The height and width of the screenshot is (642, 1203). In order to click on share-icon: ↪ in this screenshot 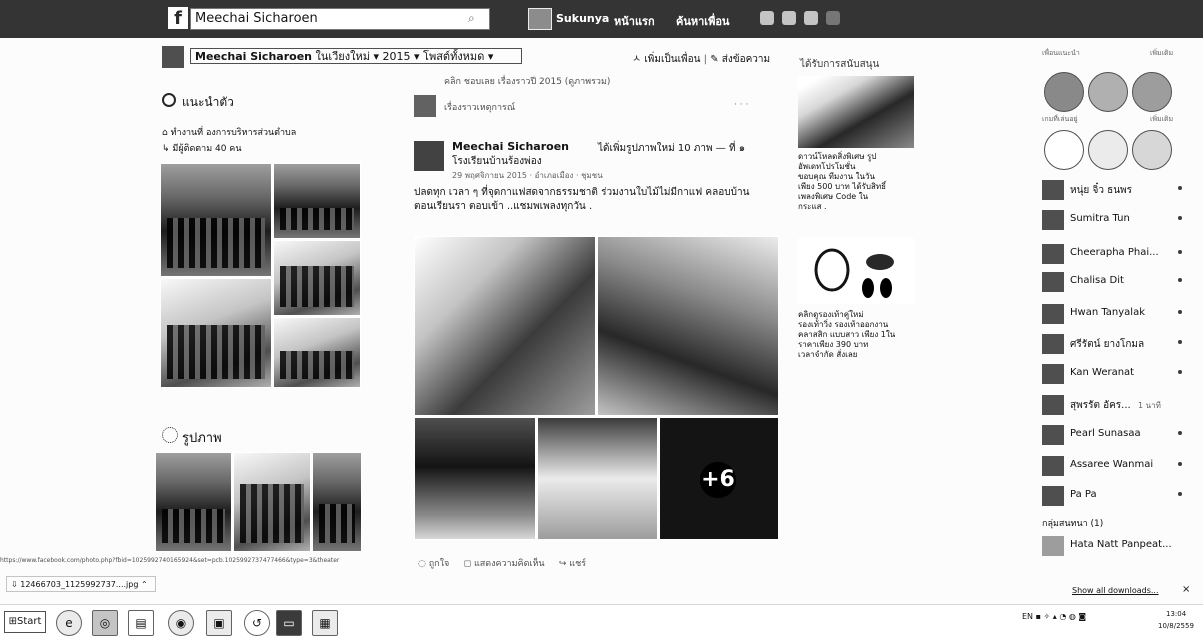, I will do `click(564, 564)`.